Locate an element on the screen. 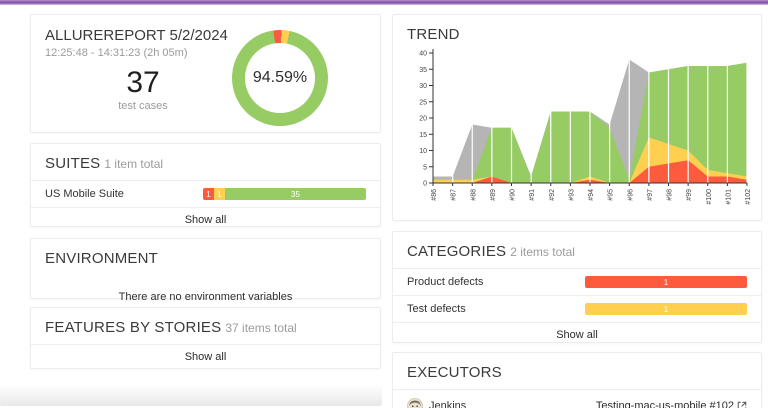 The height and width of the screenshot is (408, 768). external-link-icon is located at coordinates (742, 404).